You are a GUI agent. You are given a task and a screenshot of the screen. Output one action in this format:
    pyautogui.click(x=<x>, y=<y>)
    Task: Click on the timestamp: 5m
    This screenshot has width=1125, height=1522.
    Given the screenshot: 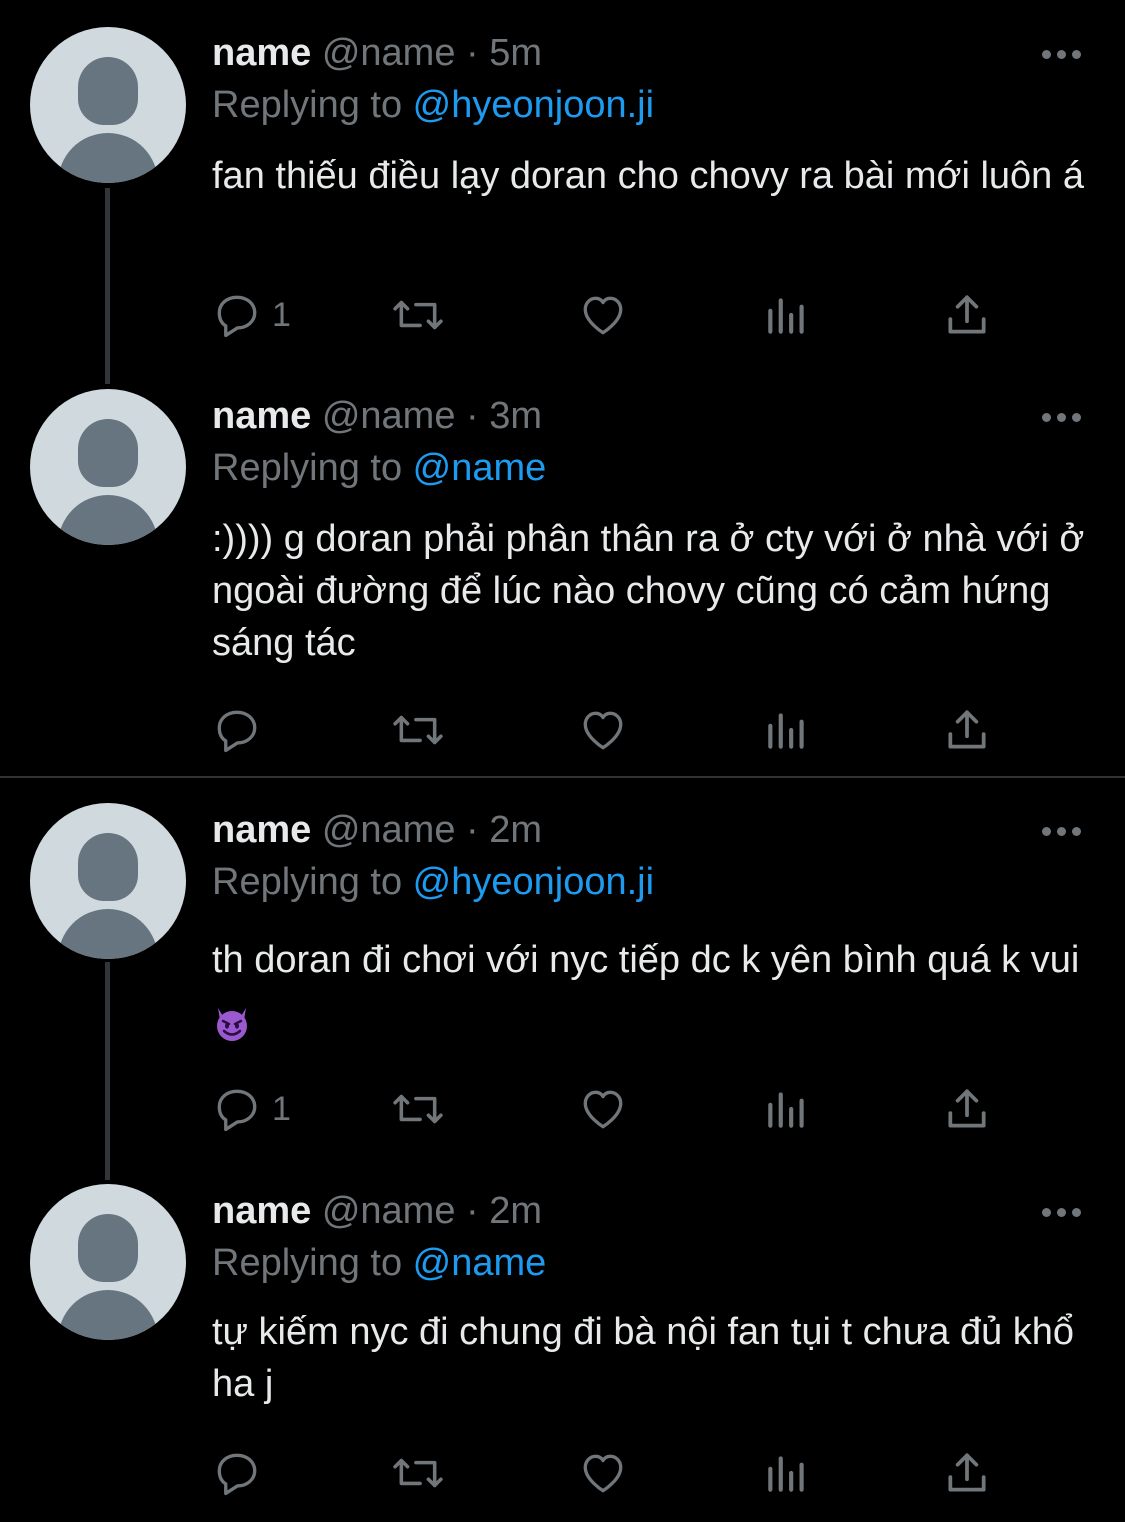 What is the action you would take?
    pyautogui.click(x=515, y=53)
    